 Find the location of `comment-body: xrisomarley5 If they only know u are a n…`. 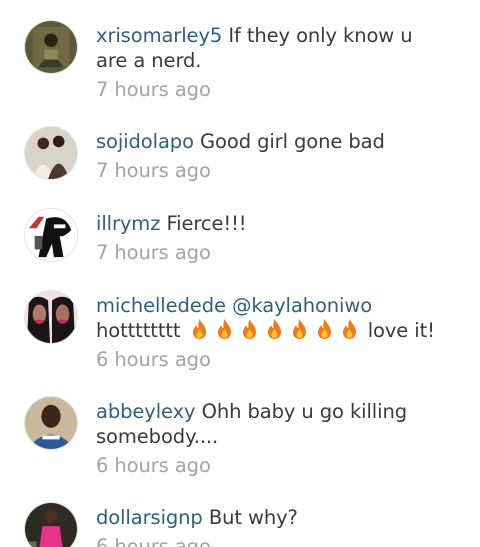

comment-body: xrisomarley5 If they only know u are a n… is located at coordinates (268, 62).